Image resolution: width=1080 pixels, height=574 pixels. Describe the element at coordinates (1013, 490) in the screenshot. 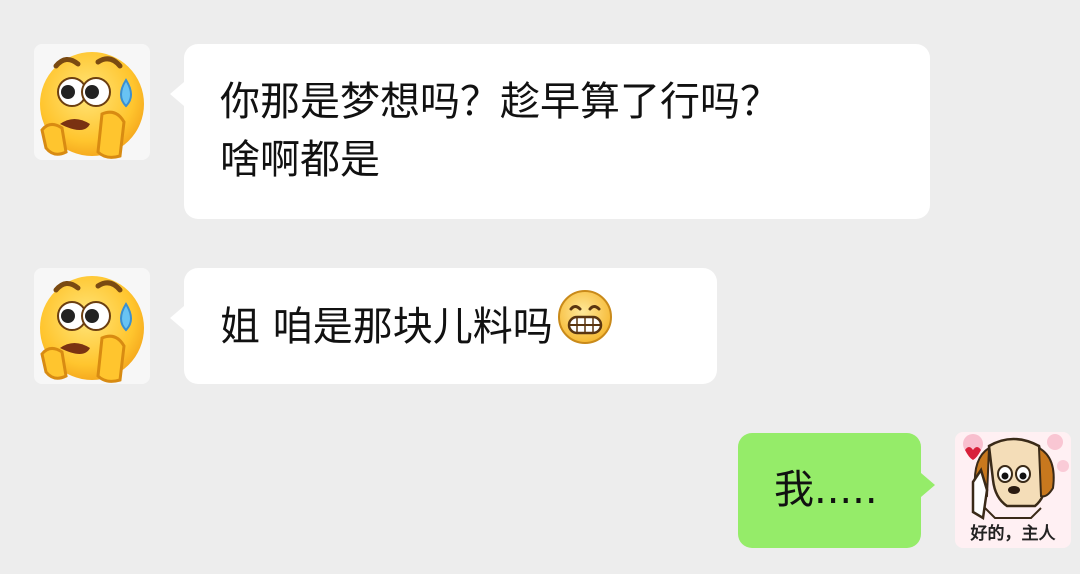

I see `self-avatar: 好的，主人` at that location.